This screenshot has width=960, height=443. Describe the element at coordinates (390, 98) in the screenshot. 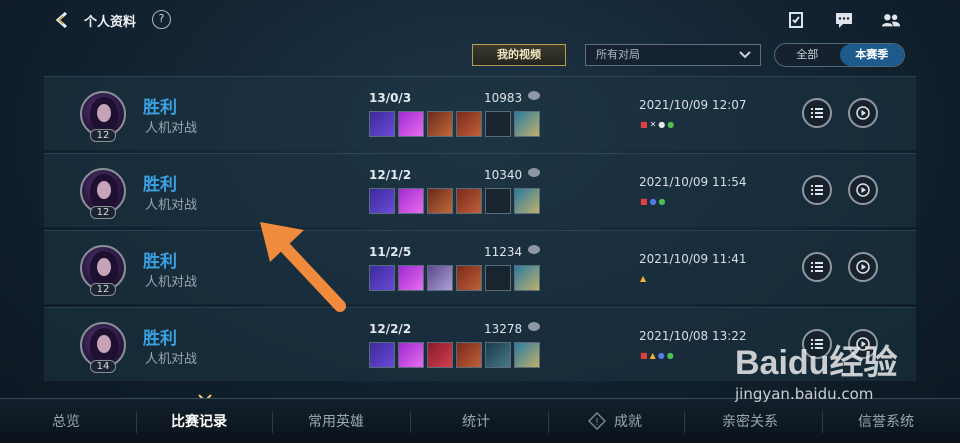

I see `kda: 13/0/3` at that location.